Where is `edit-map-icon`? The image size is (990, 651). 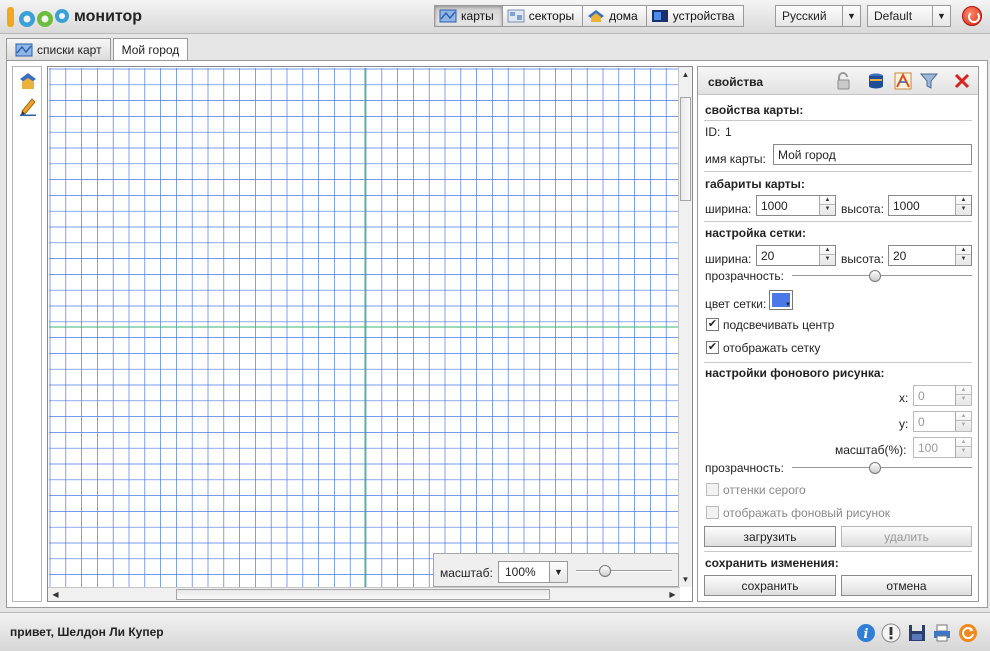
edit-map-icon is located at coordinates (903, 81).